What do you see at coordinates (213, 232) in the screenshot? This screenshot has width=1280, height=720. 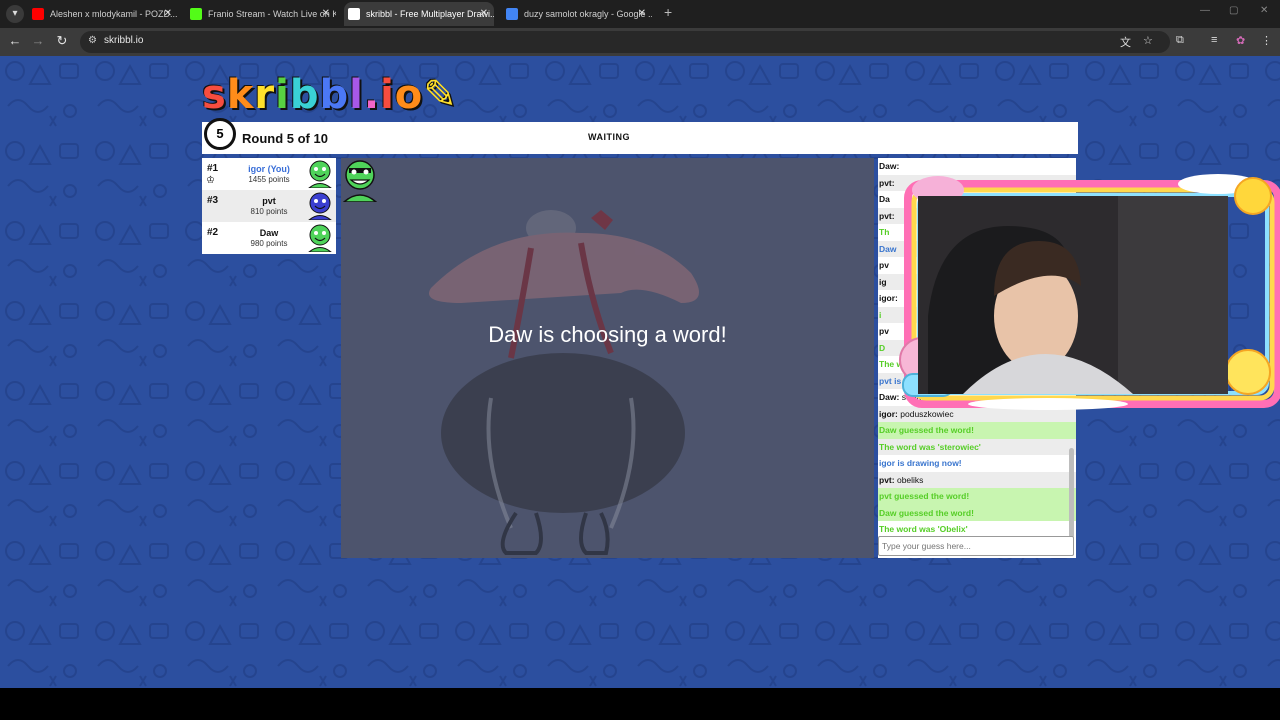 I see `player-rank: #2` at bounding box center [213, 232].